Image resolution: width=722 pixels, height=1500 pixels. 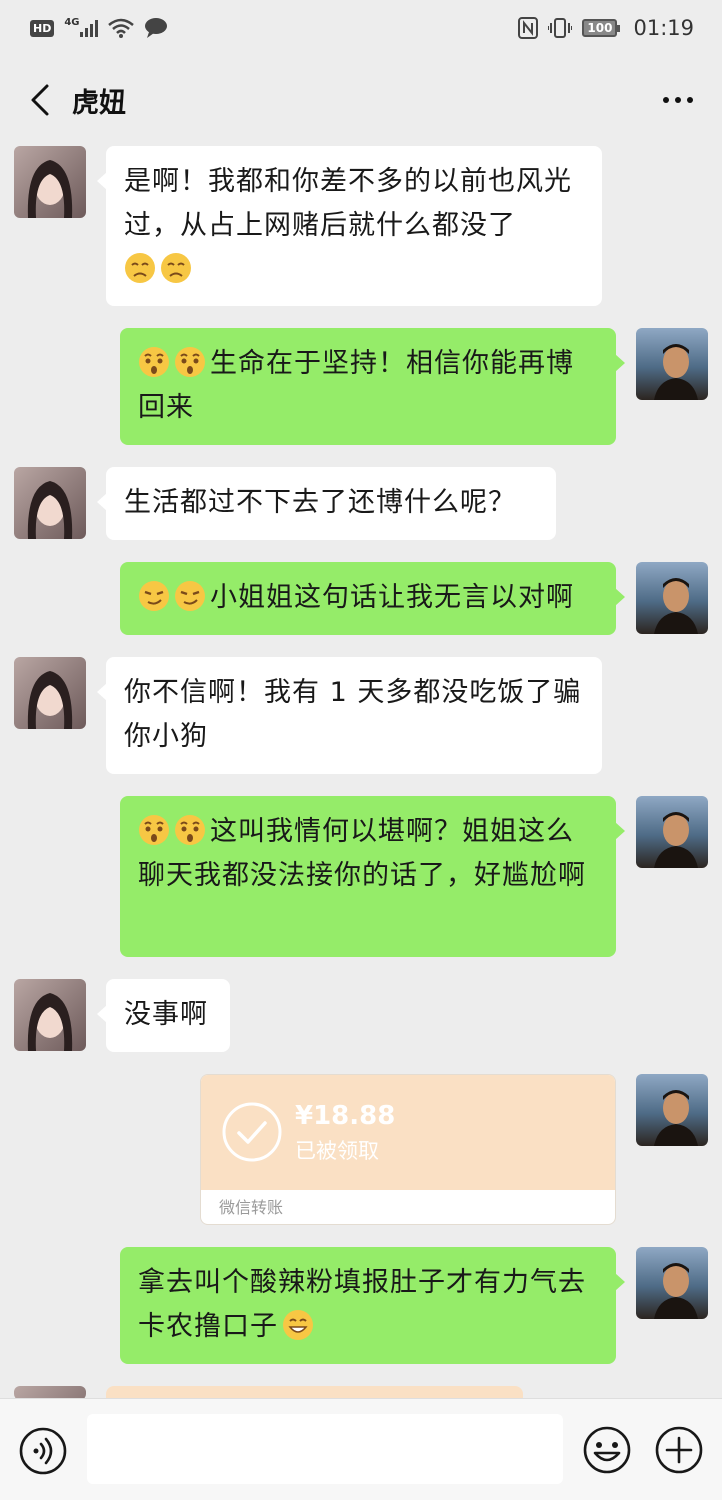 What do you see at coordinates (88, 28) in the screenshot?
I see `signal-icon` at bounding box center [88, 28].